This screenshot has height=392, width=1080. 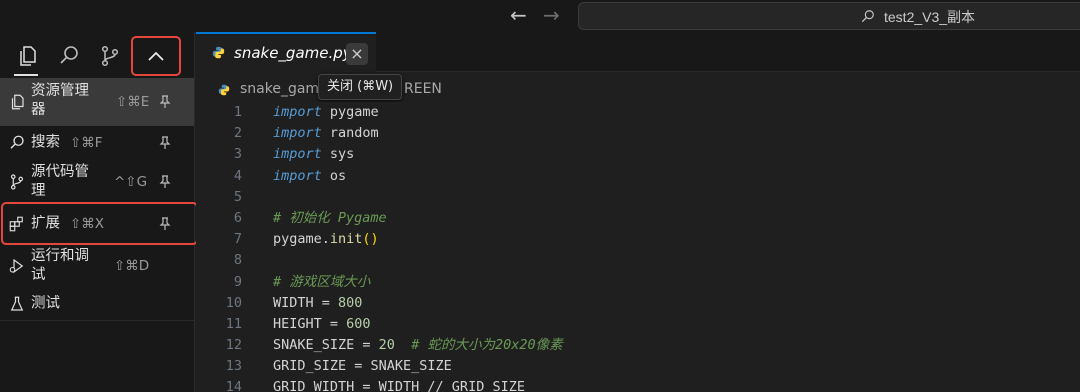 What do you see at coordinates (60, 181) in the screenshot?
I see `menu-item-label: 源代码管理` at bounding box center [60, 181].